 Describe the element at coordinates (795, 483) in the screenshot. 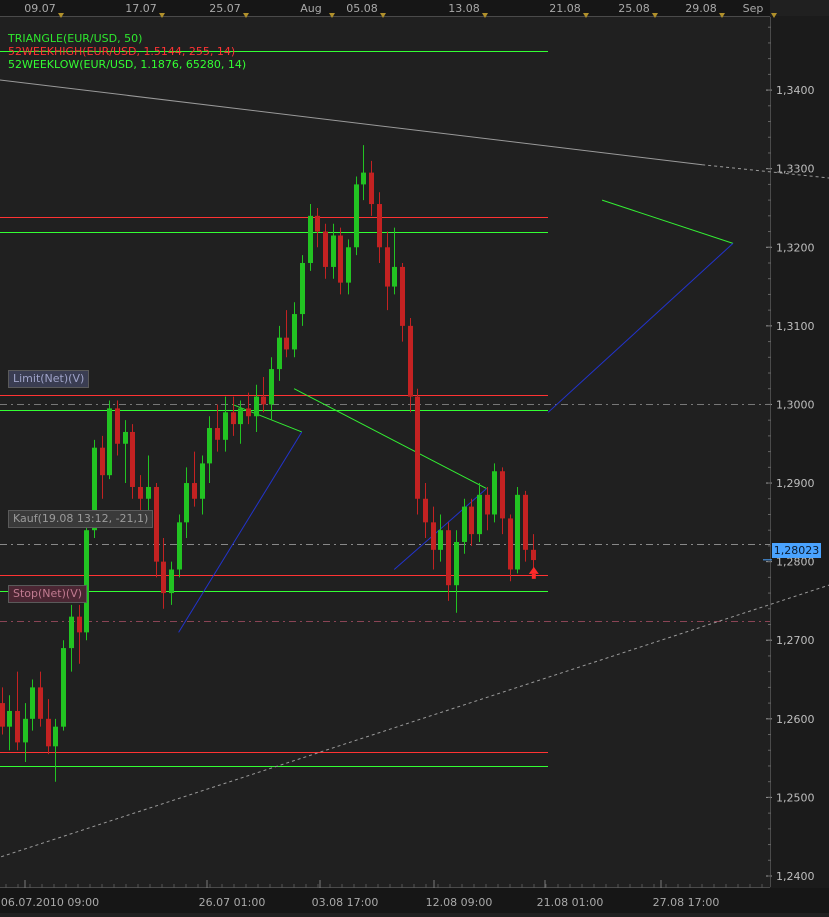

I see `price-tick-label: 1,2900` at that location.